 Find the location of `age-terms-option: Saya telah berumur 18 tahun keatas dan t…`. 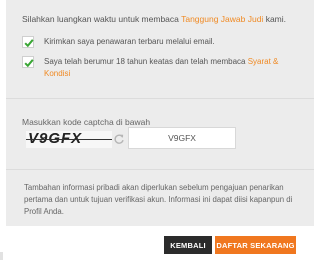

age-terms-option: Saya telah berumur 18 tahun keatas dan t… is located at coordinates (164, 68).